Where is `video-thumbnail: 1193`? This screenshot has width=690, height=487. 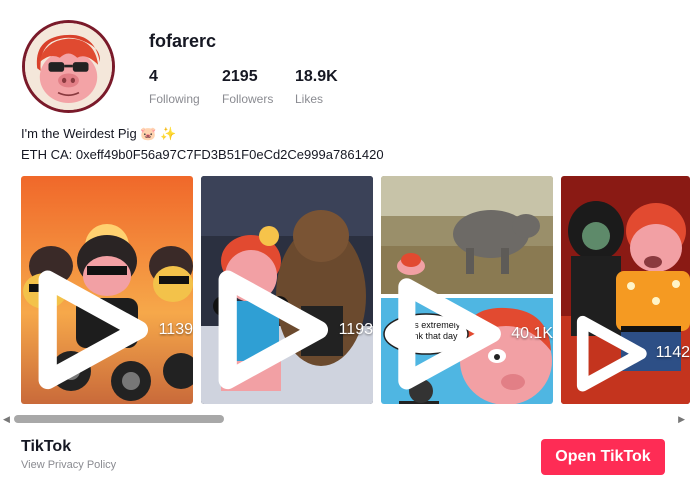
video-thumbnail: 1193 is located at coordinates (287, 290).